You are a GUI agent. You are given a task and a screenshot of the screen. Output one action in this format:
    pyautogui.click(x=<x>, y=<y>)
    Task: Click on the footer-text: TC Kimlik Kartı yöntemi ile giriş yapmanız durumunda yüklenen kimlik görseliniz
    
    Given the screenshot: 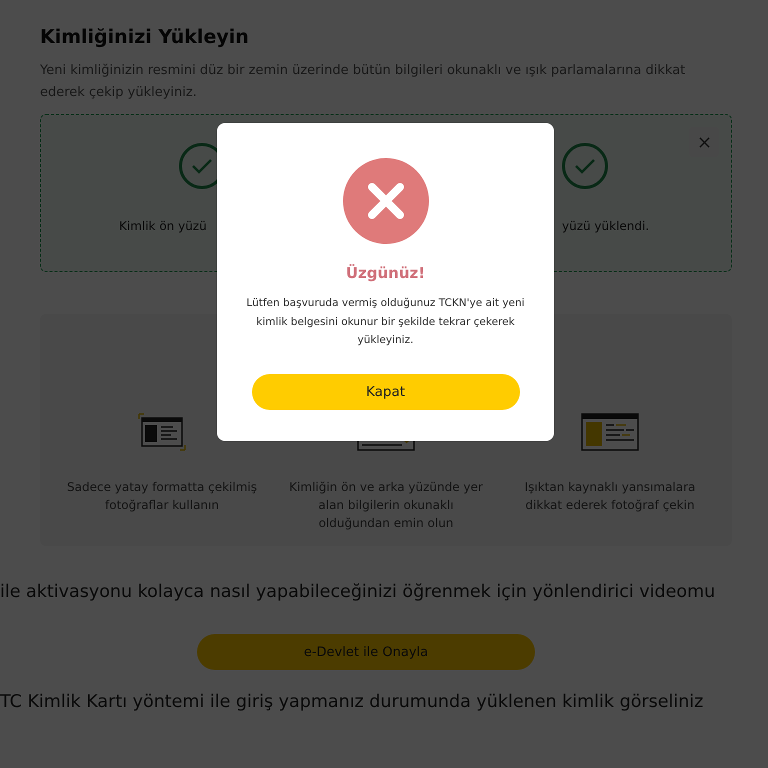 What is the action you would take?
    pyautogui.click(x=352, y=702)
    